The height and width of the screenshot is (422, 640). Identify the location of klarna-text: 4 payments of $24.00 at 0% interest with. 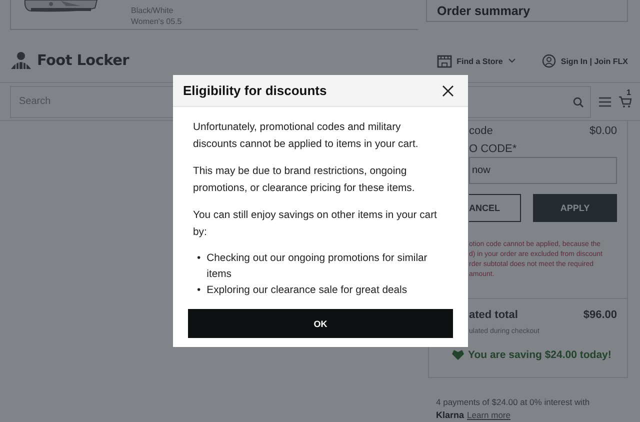
(513, 402).